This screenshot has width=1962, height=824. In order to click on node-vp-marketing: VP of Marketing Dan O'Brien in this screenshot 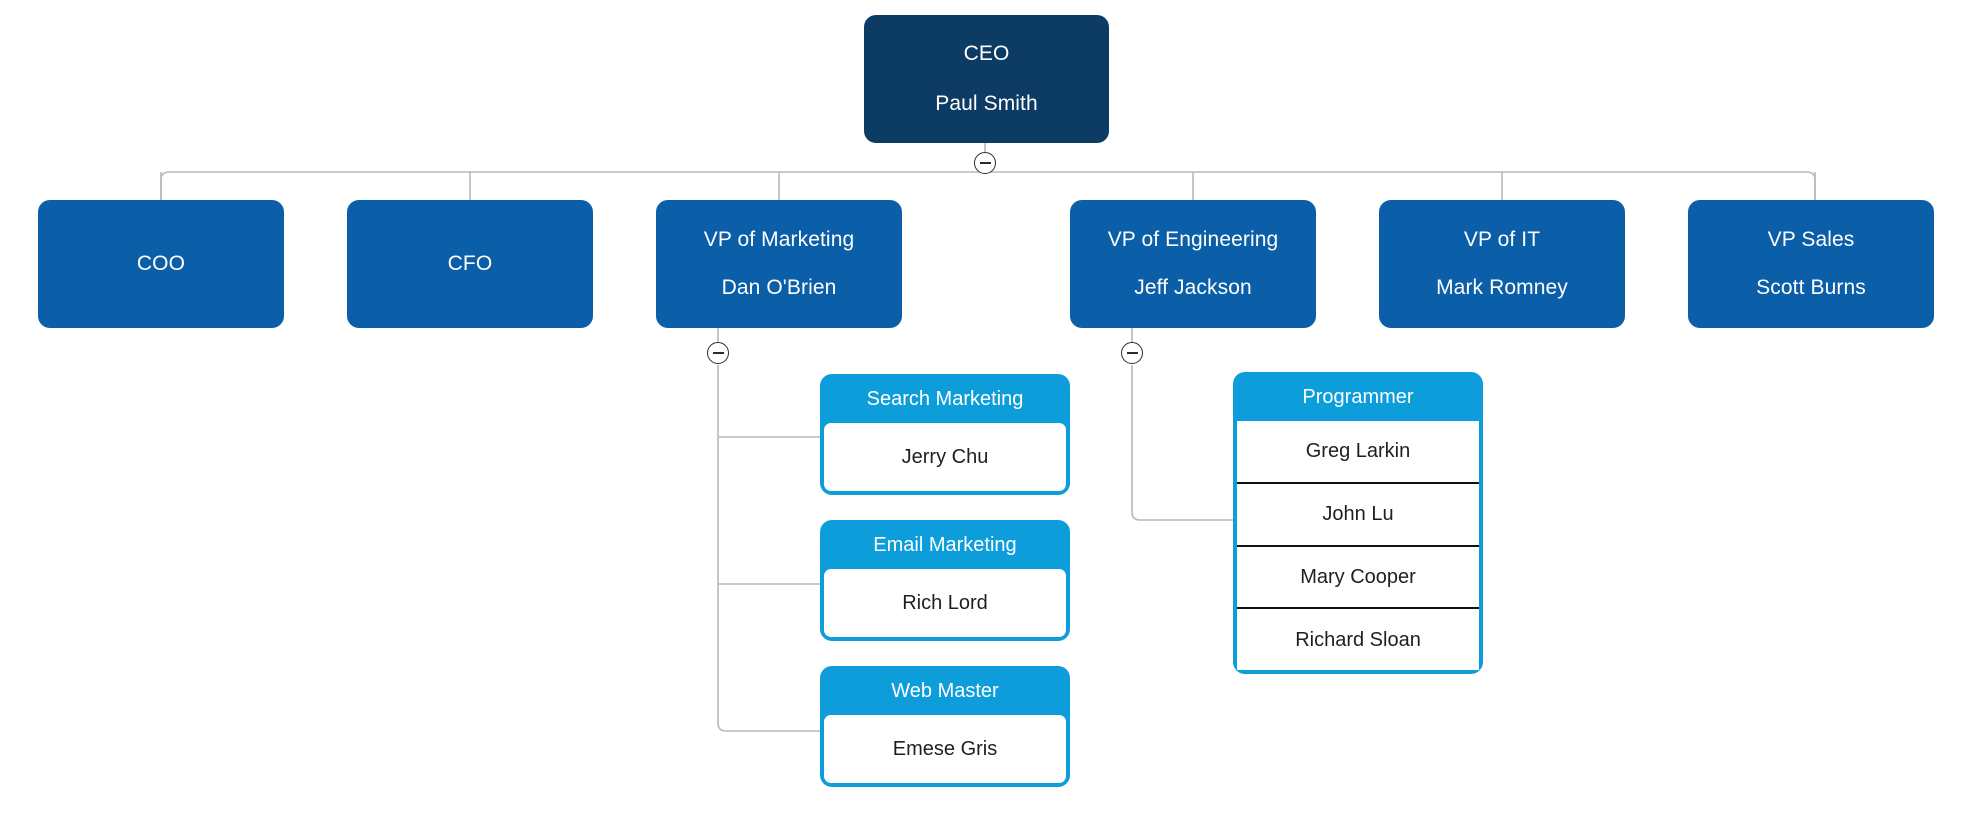, I will do `click(779, 264)`.